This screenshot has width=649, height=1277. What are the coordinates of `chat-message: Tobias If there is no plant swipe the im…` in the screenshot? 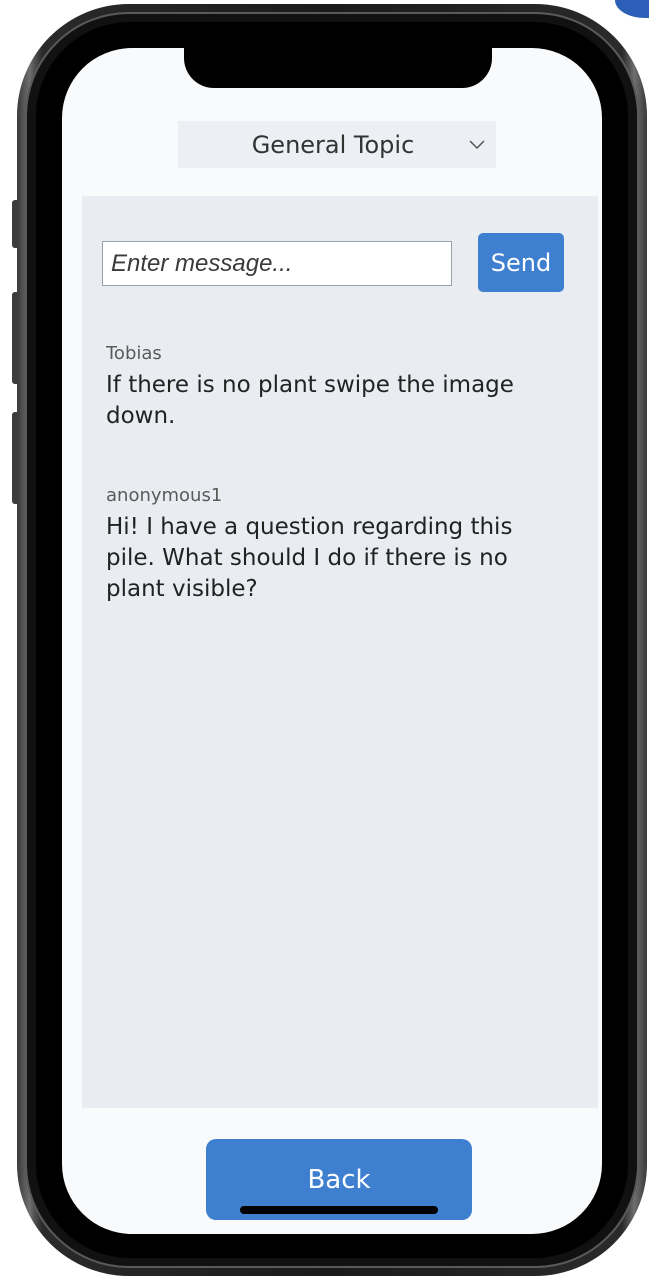 It's located at (326, 387).